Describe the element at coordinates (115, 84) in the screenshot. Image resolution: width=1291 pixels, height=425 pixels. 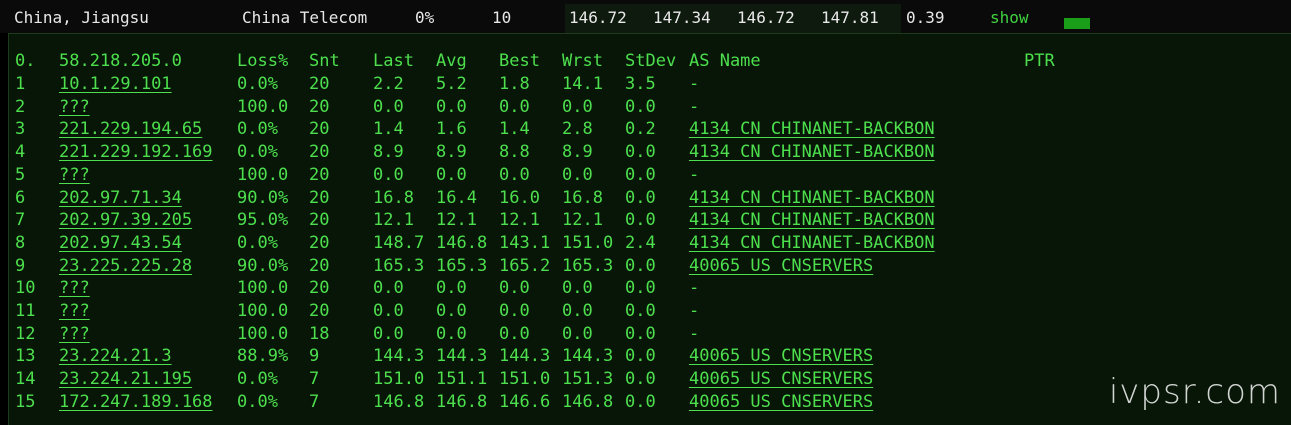
I see `cell-host: 10.1.29.101` at that location.